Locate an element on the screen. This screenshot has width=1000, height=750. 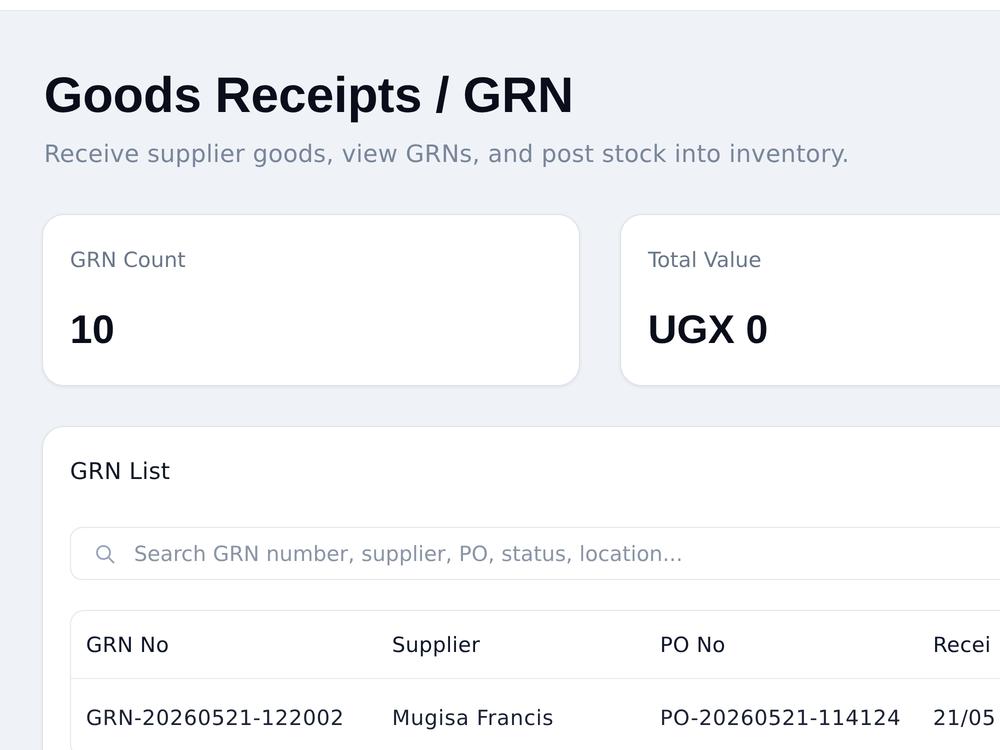
stat-value: 10 is located at coordinates (92, 330).